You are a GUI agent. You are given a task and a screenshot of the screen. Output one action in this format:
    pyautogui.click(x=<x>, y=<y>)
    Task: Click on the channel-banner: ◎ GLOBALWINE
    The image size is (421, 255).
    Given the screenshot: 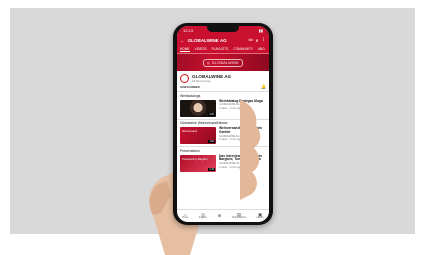 What is the action you would take?
    pyautogui.click(x=223, y=62)
    